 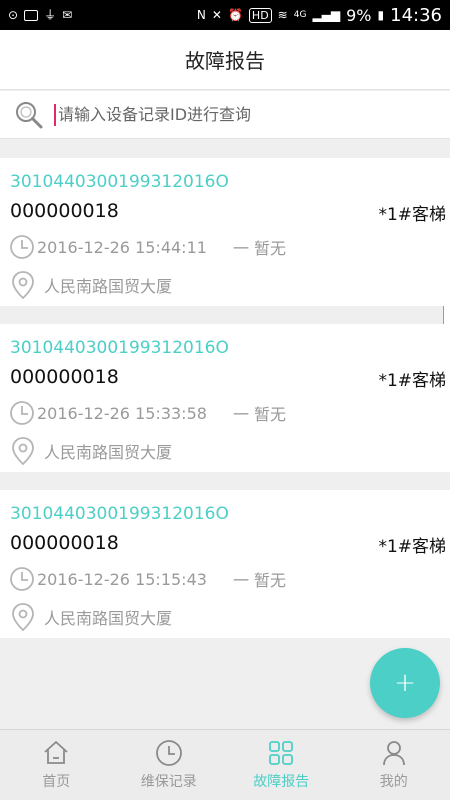 I want to click on mail-icon: ✉, so click(x=67, y=15).